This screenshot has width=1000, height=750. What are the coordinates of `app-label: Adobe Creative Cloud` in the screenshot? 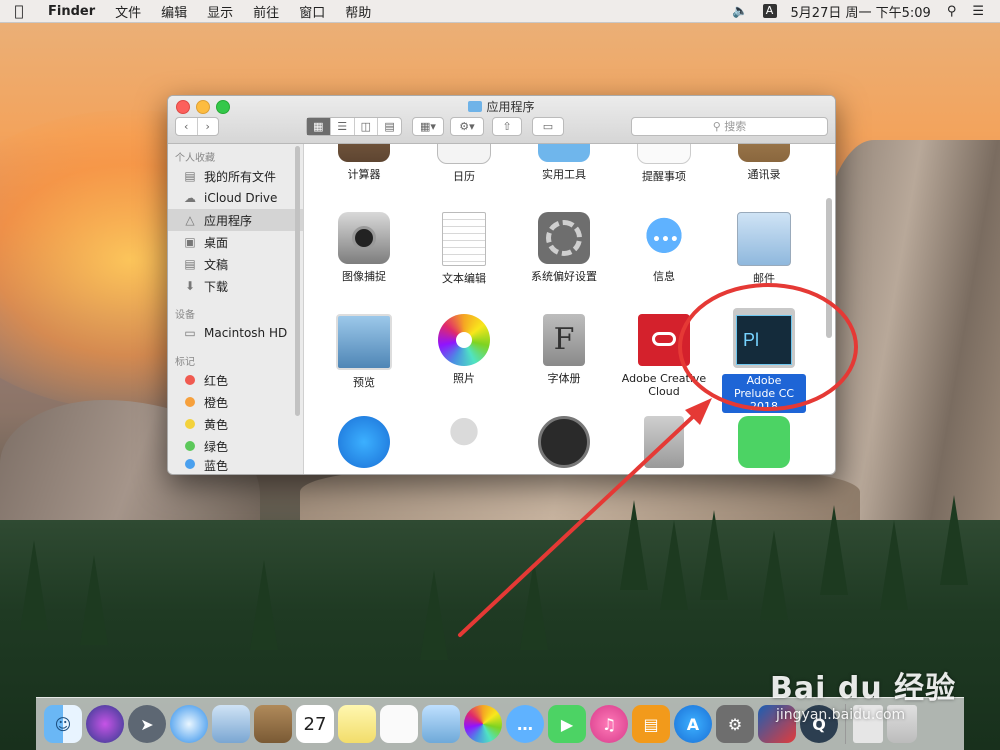 It's located at (664, 385).